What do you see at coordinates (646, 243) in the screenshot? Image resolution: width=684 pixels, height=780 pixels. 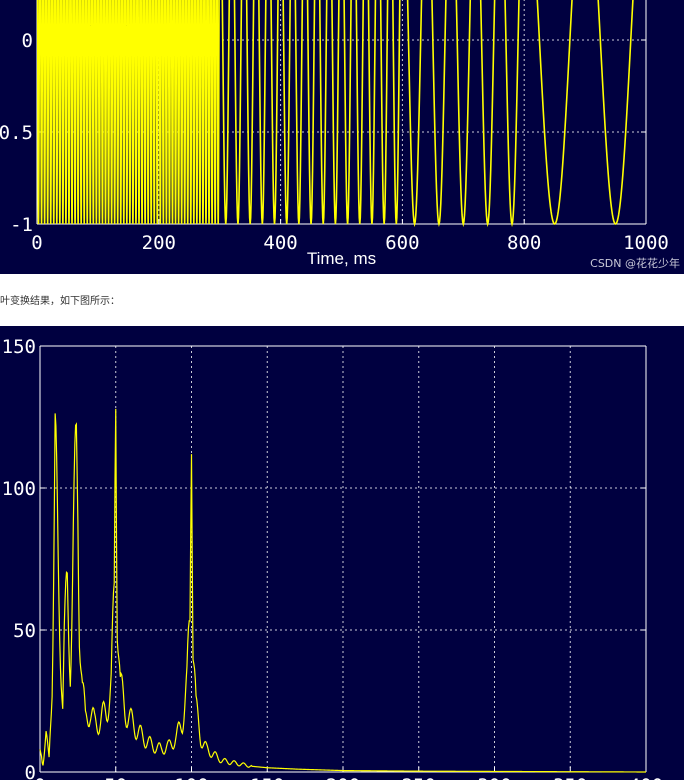 I see `x-tick-label: 1000` at bounding box center [646, 243].